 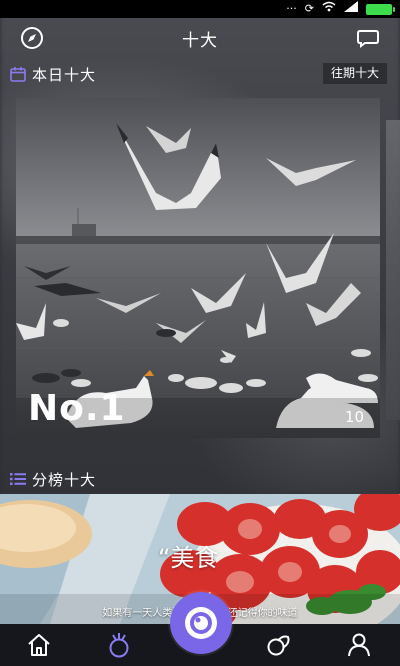 I want to click on message-button, so click(x=368, y=38).